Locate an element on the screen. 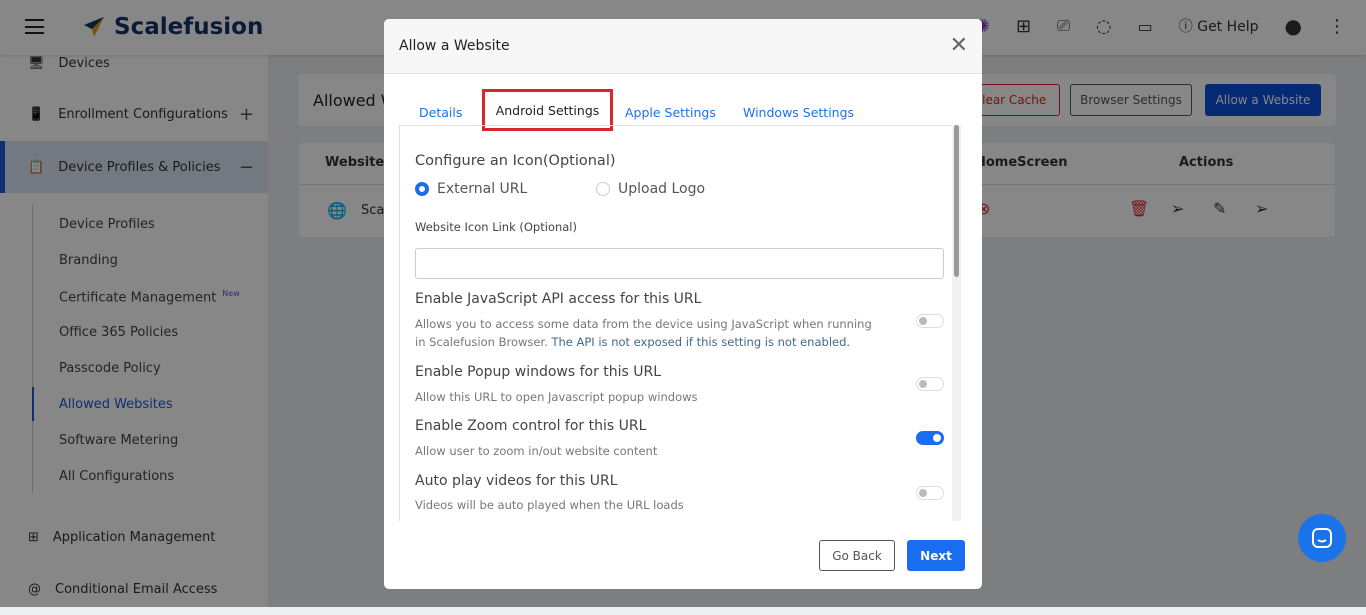 Image resolution: width=1366 pixels, height=615 pixels. tab-apple-settings: Apple Settings is located at coordinates (670, 112).